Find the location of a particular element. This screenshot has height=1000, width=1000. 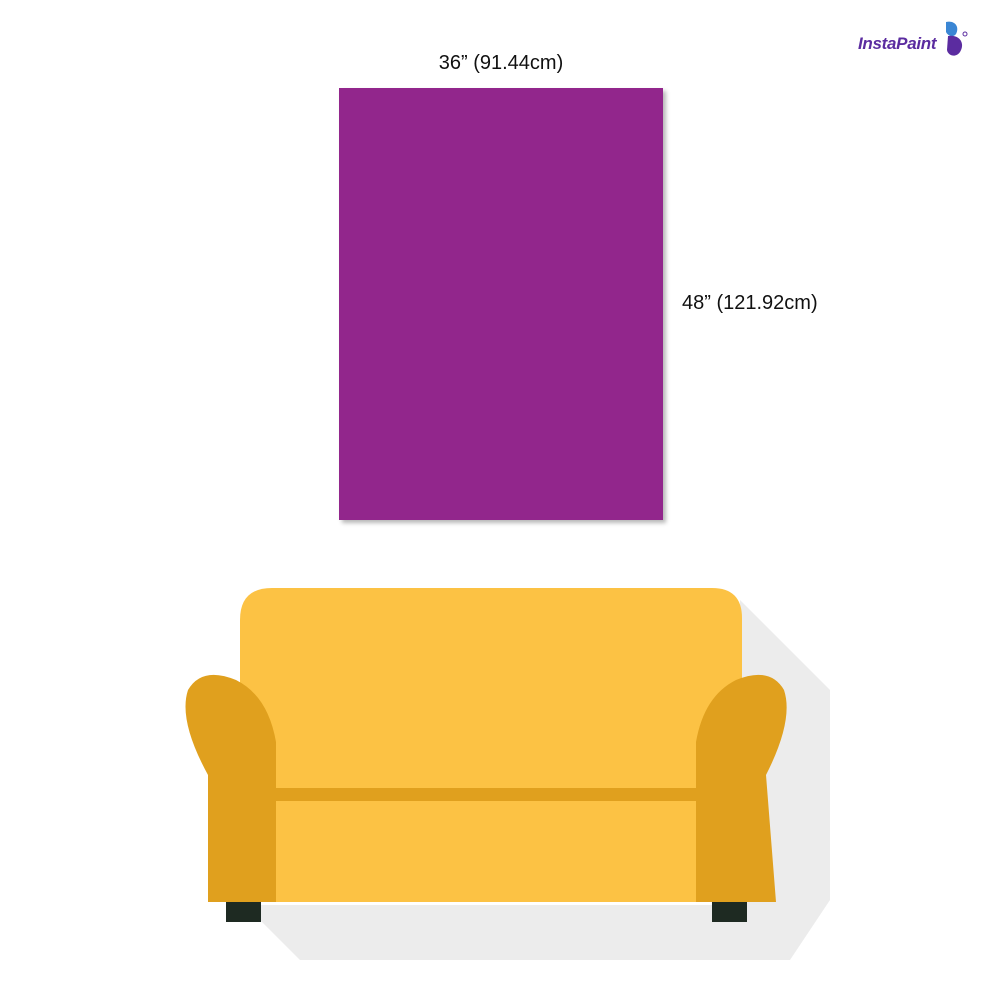

sofa-seat is located at coordinates (492, 851).